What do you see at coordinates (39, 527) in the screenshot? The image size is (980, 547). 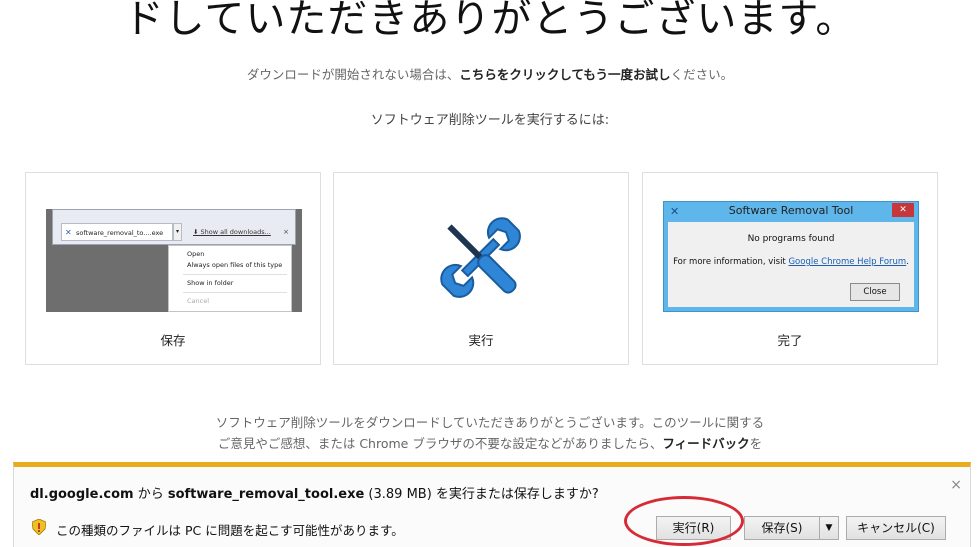 I see `warning-shield-icon` at bounding box center [39, 527].